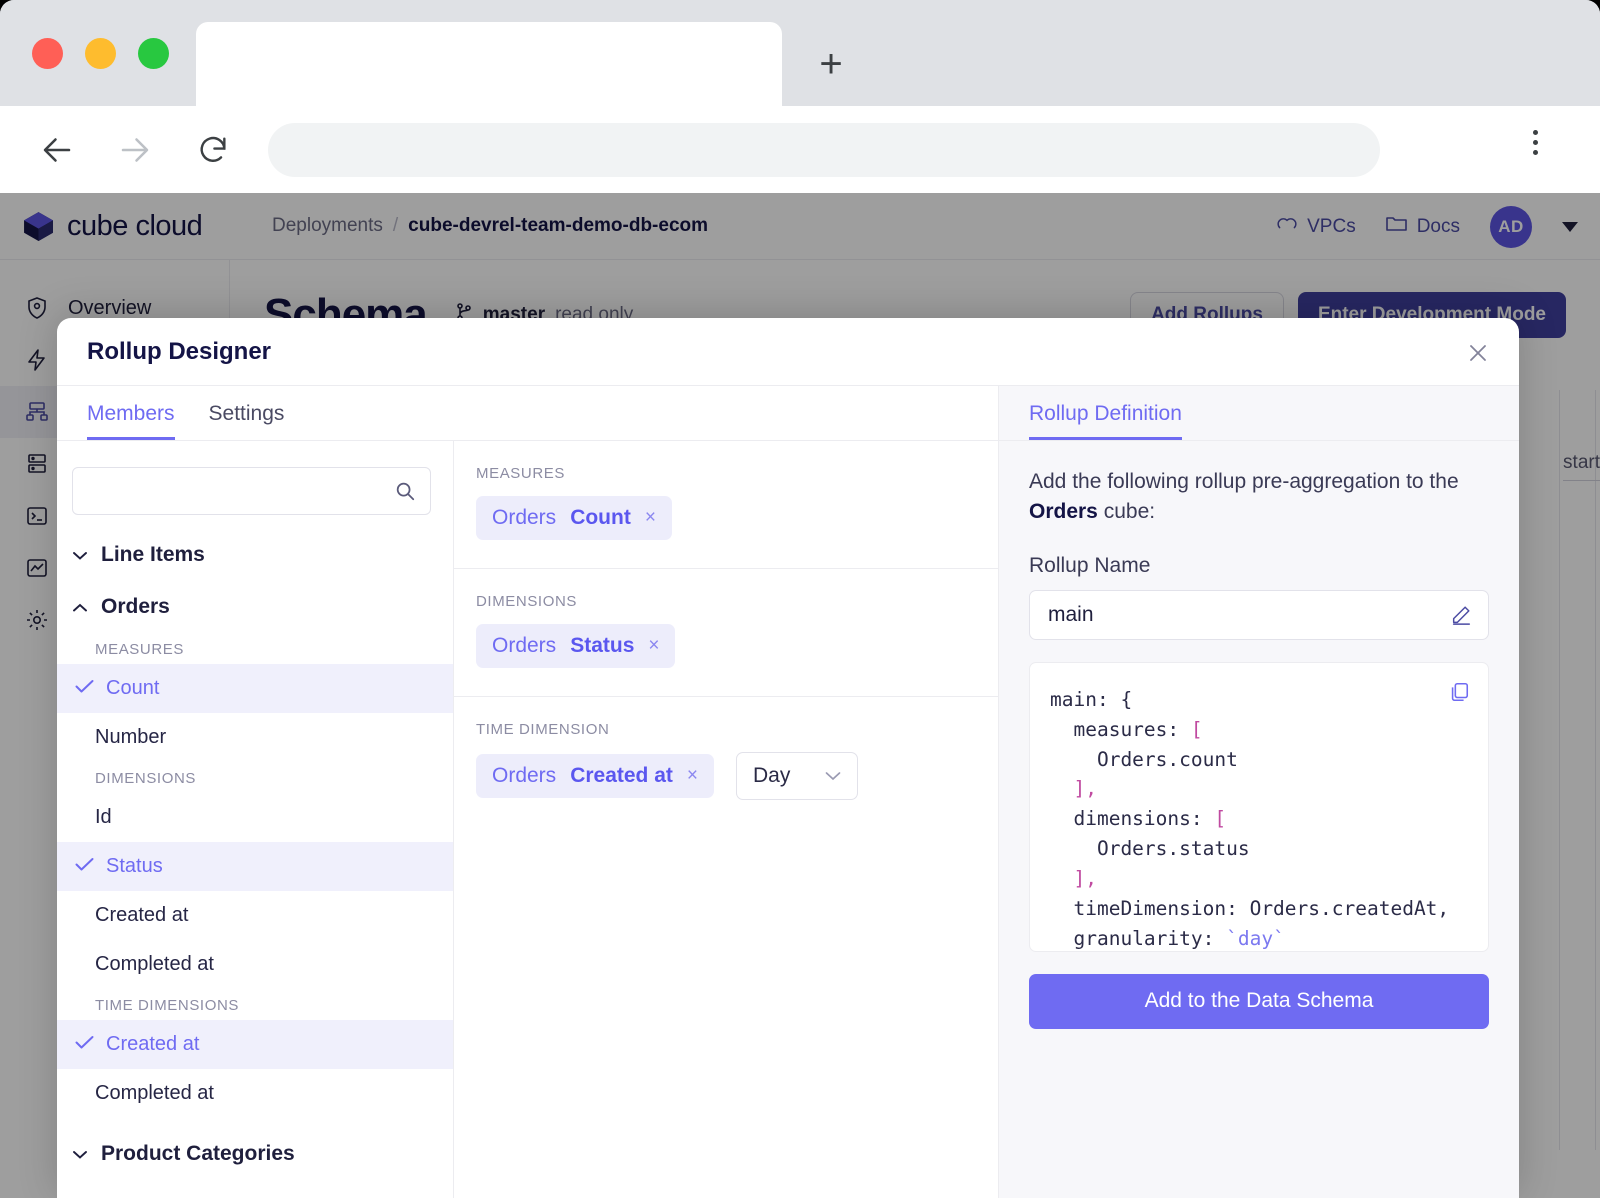 This screenshot has width=1600, height=1198. Describe the element at coordinates (1091, 699) in the screenshot. I see `code-line-1: main: {` at that location.